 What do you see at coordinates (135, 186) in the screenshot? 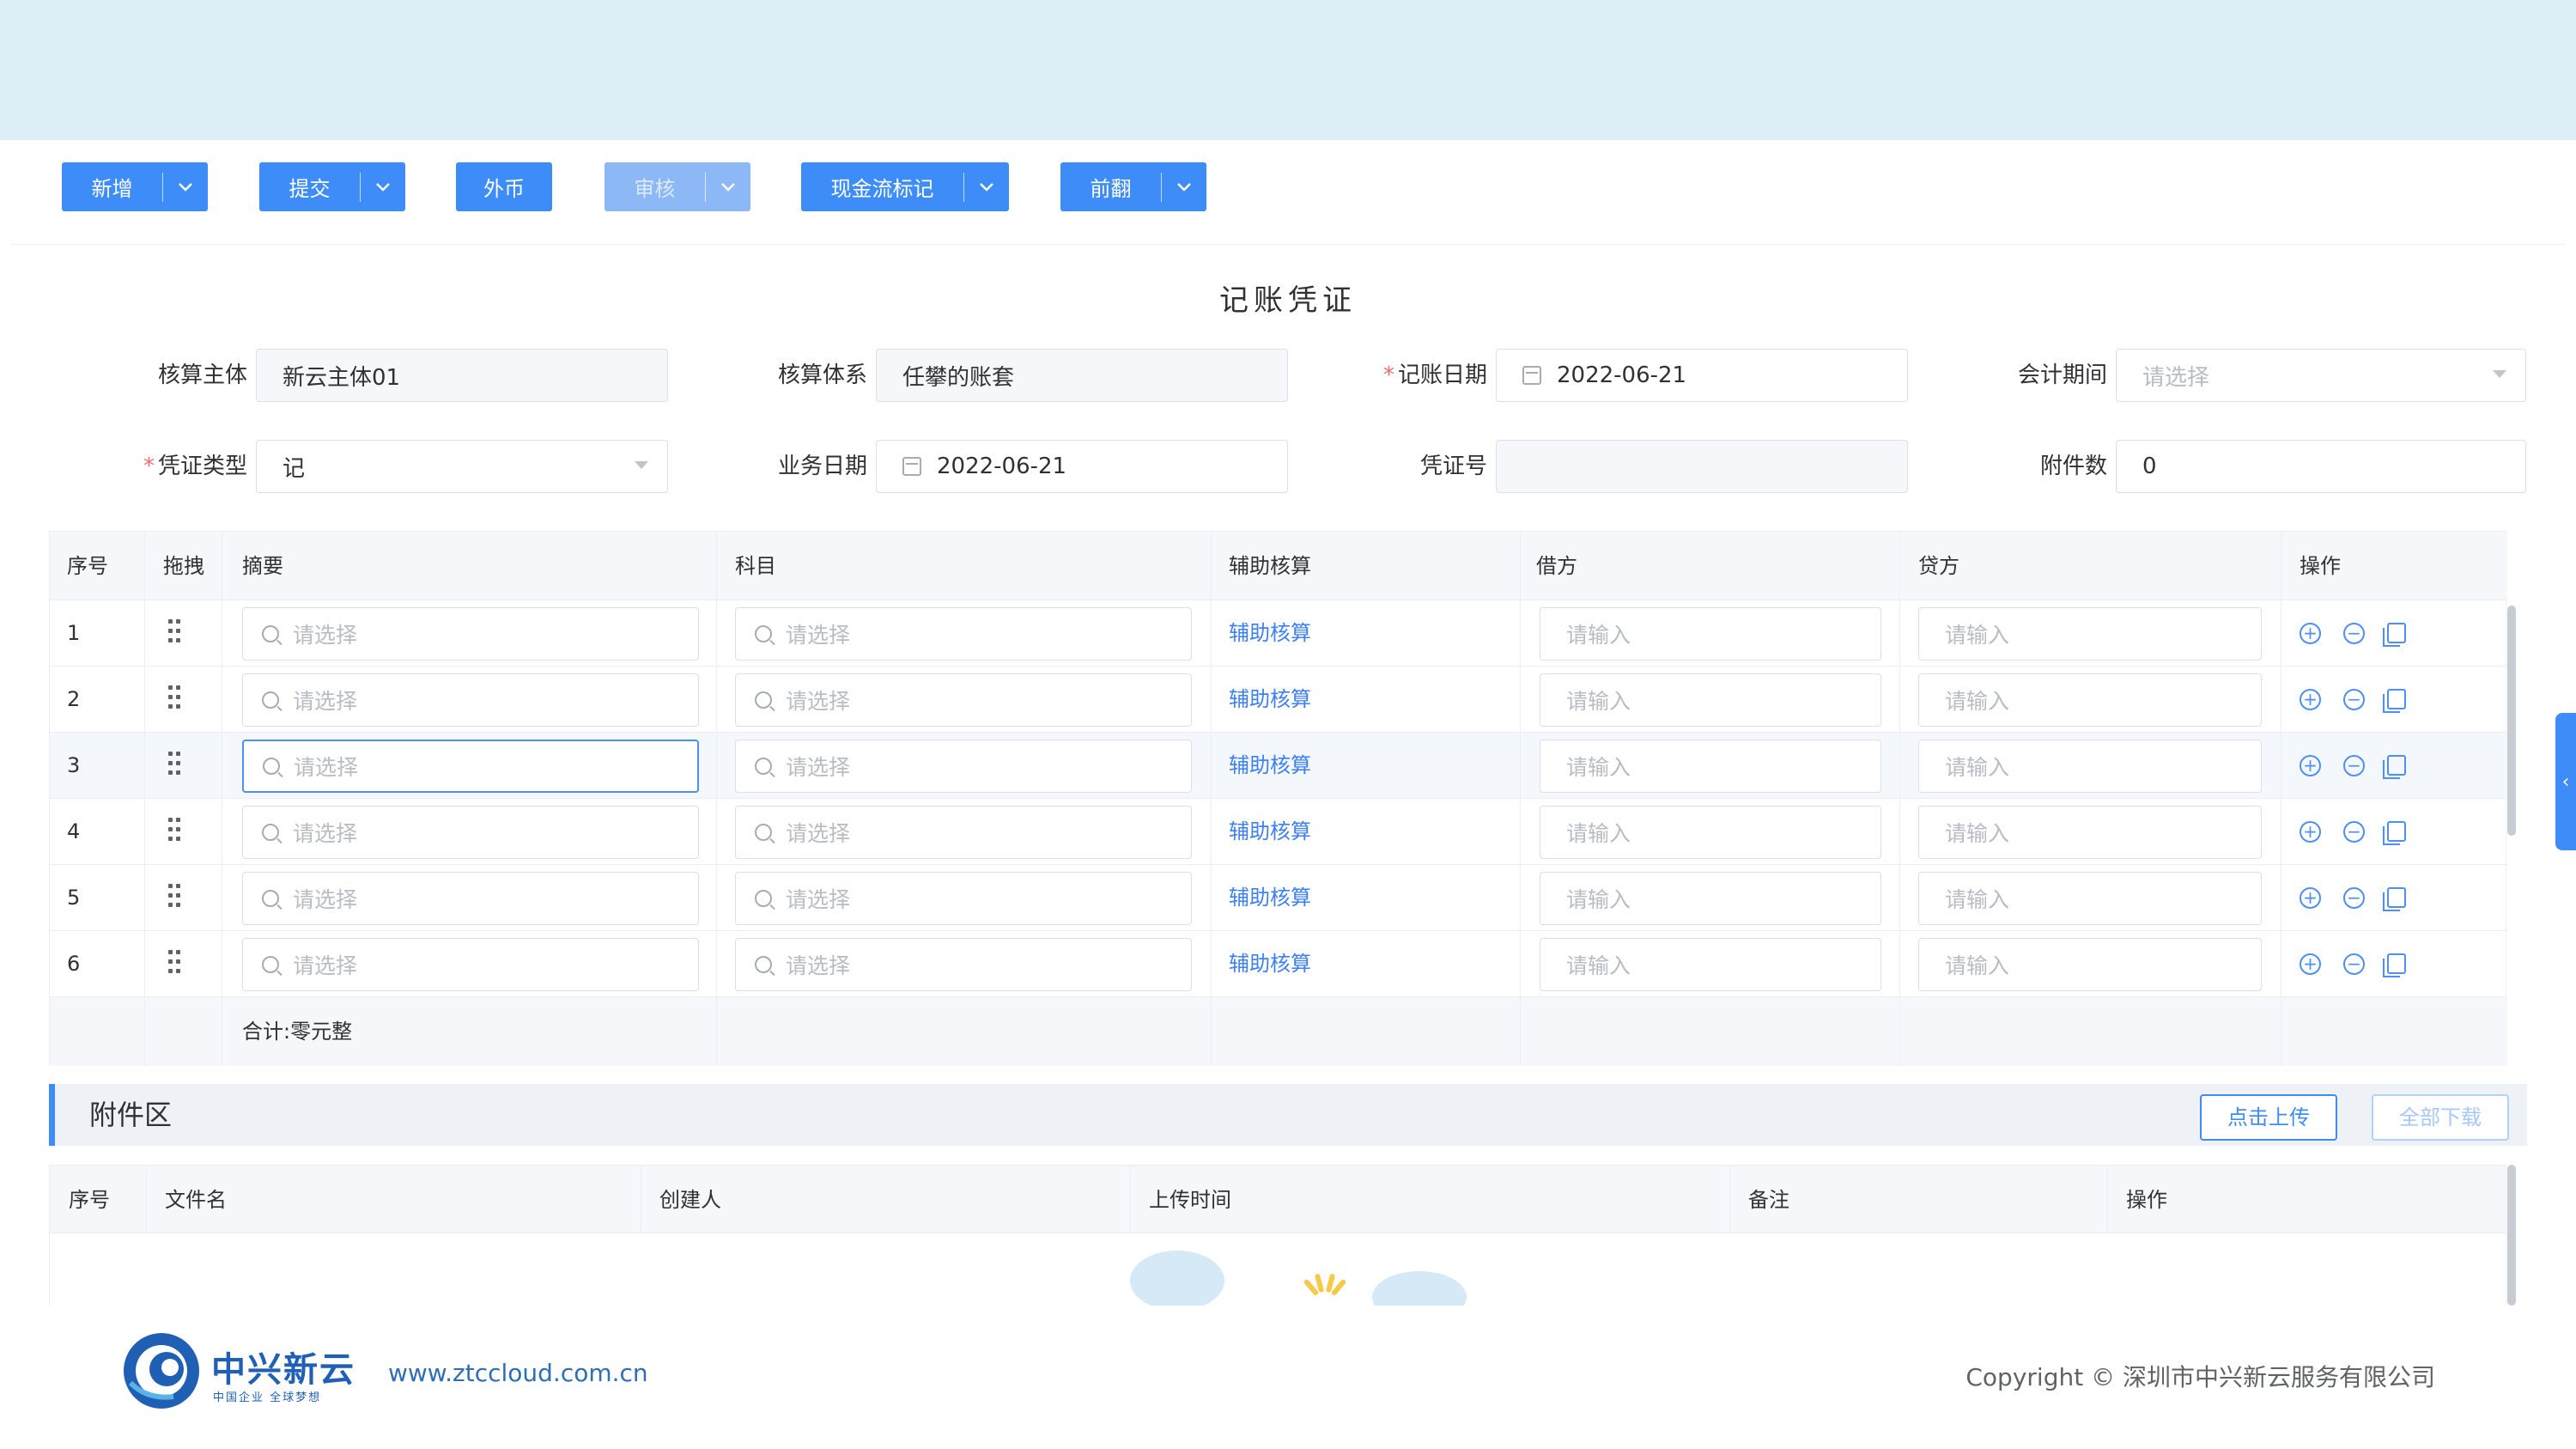
I see `add-button: 新增` at bounding box center [135, 186].